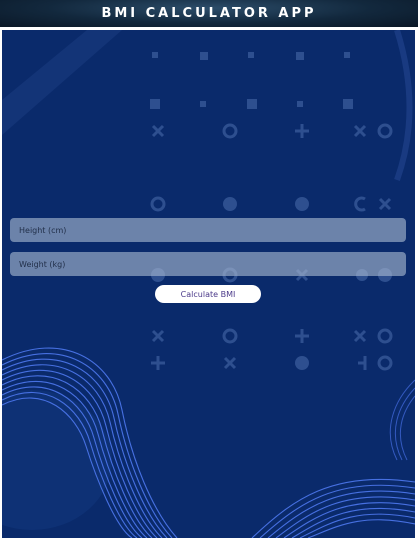 The image size is (418, 540). I want to click on weight-field, so click(208, 264).